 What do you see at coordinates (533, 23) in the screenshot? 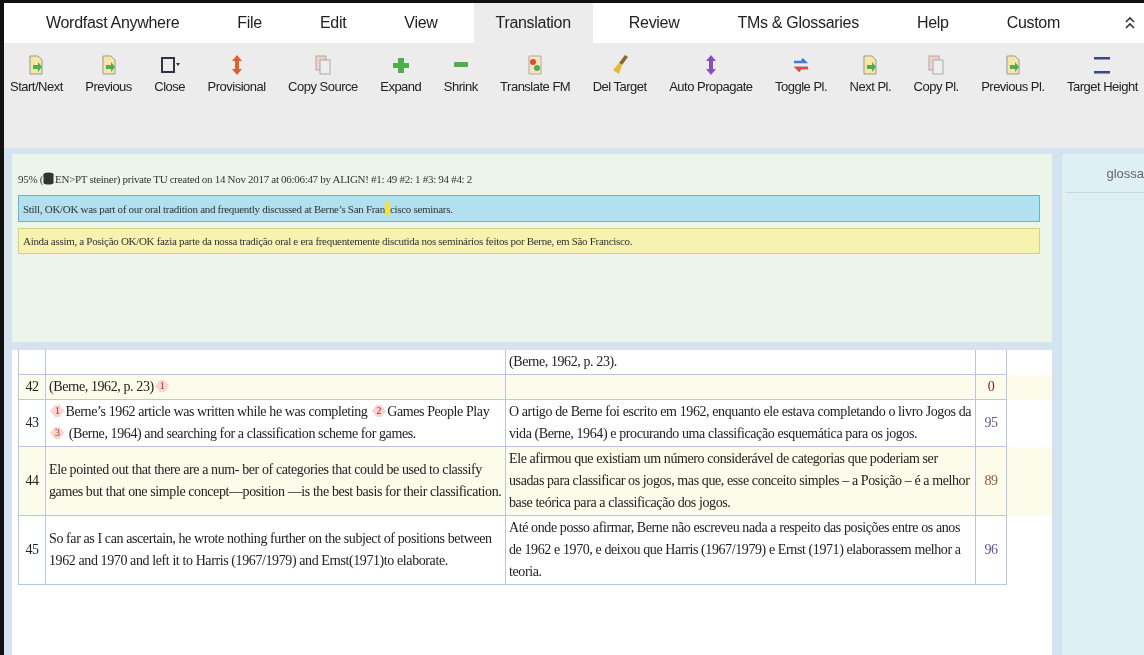
I see `menu-tab: Translation` at bounding box center [533, 23].